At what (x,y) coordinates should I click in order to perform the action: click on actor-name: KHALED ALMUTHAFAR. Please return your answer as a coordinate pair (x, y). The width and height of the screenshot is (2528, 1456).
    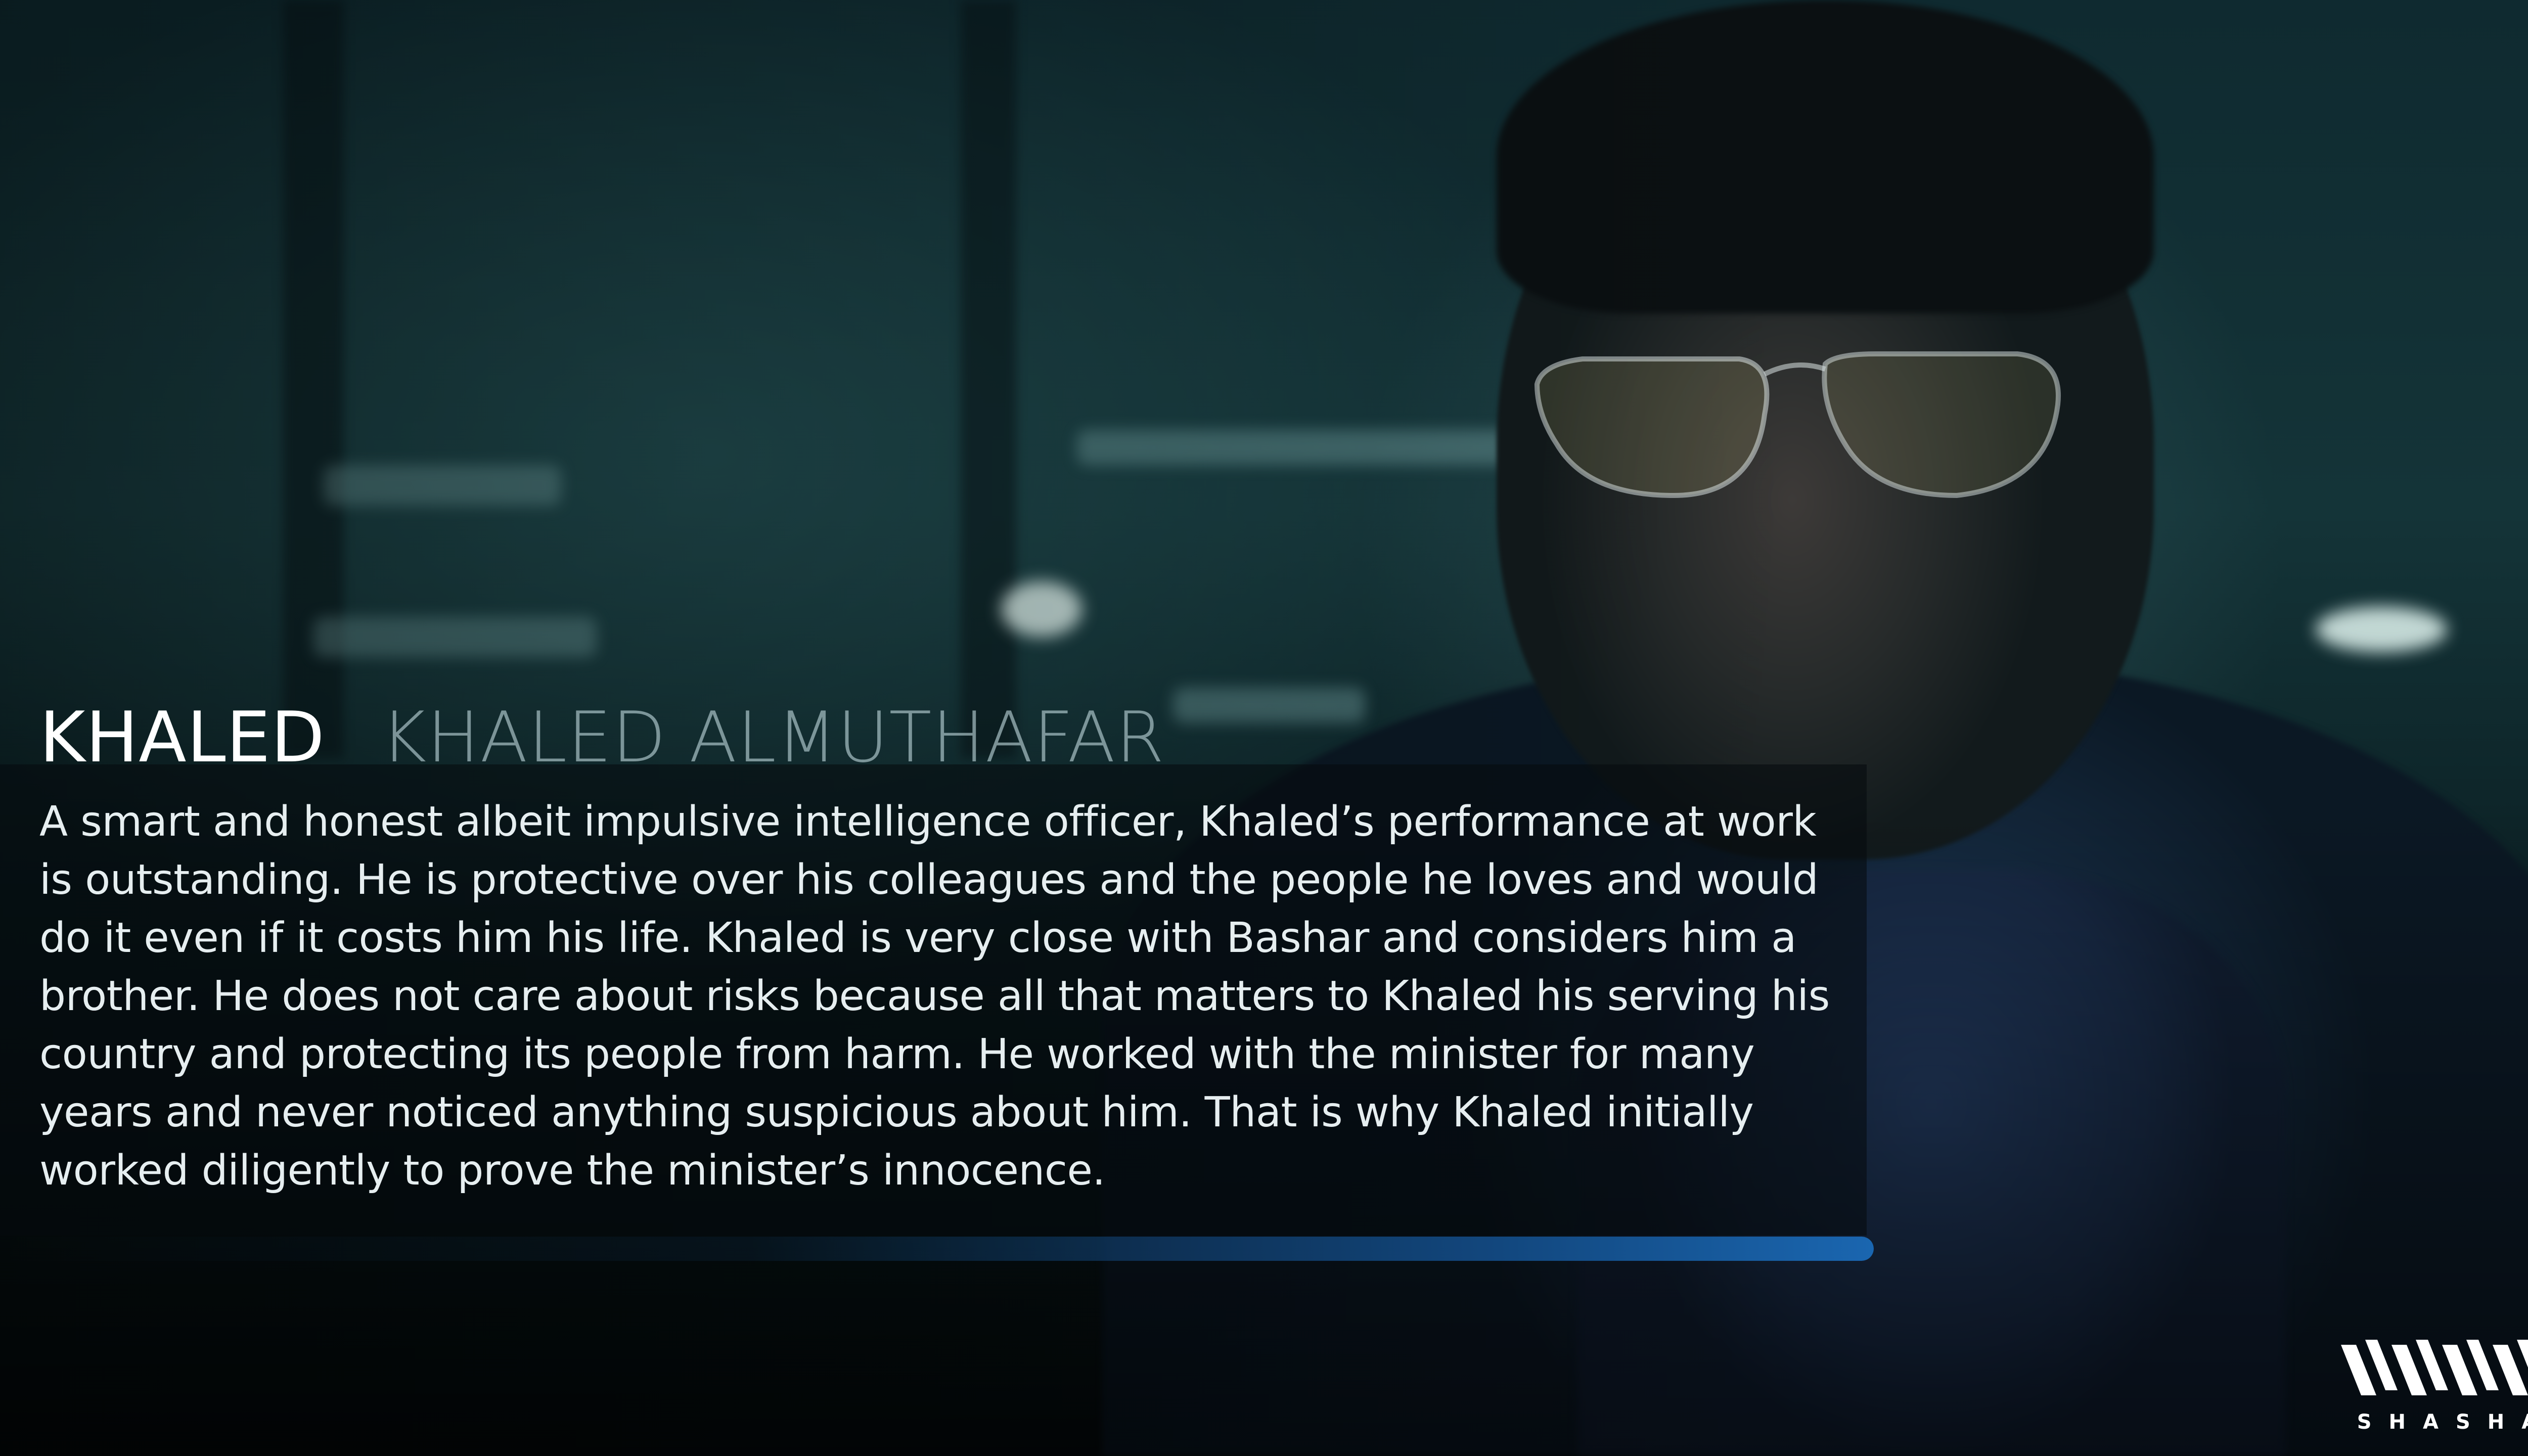
    Looking at the image, I should click on (773, 737).